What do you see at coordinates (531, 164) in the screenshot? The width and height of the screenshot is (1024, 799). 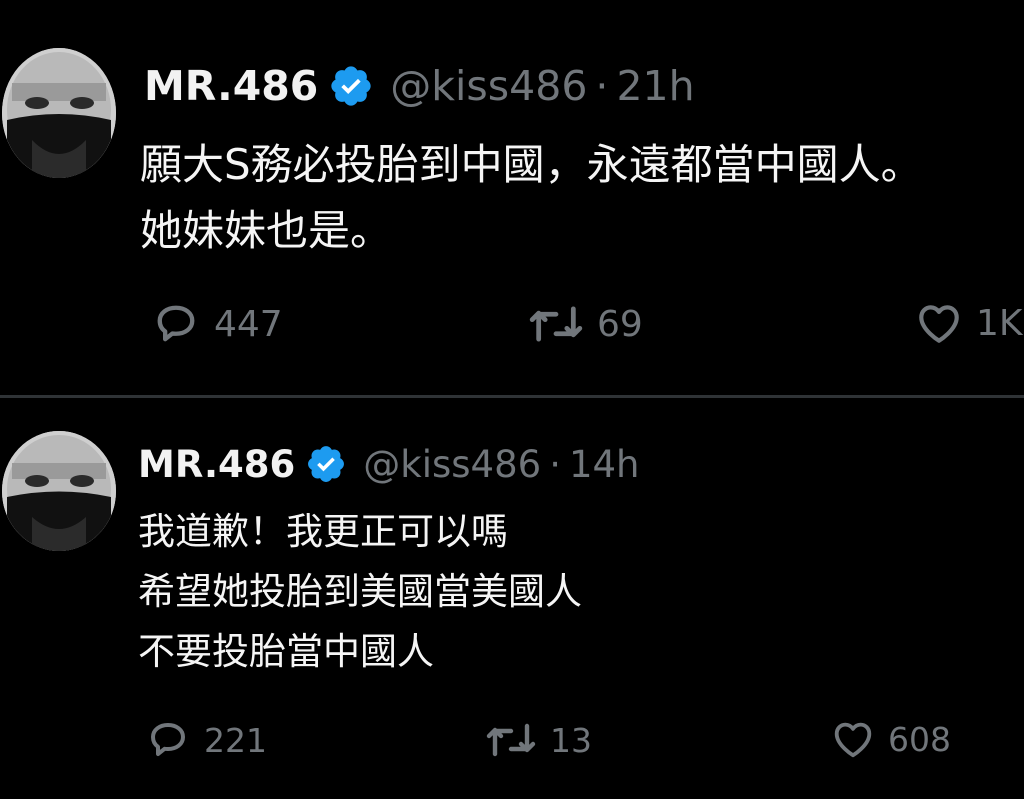 I see `tweet-text-line: 願大S務必投胎到中國，永遠都當中國人。` at bounding box center [531, 164].